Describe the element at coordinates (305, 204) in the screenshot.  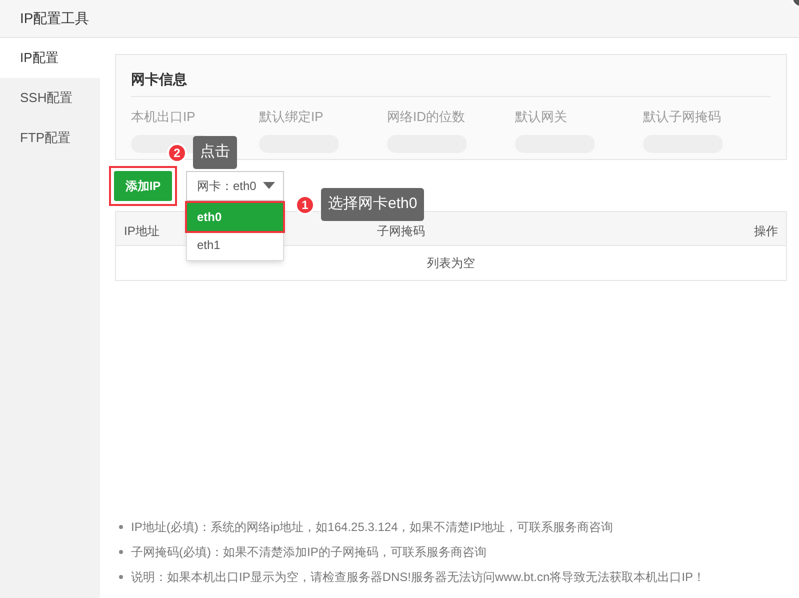
I see `step-badge: 1` at that location.